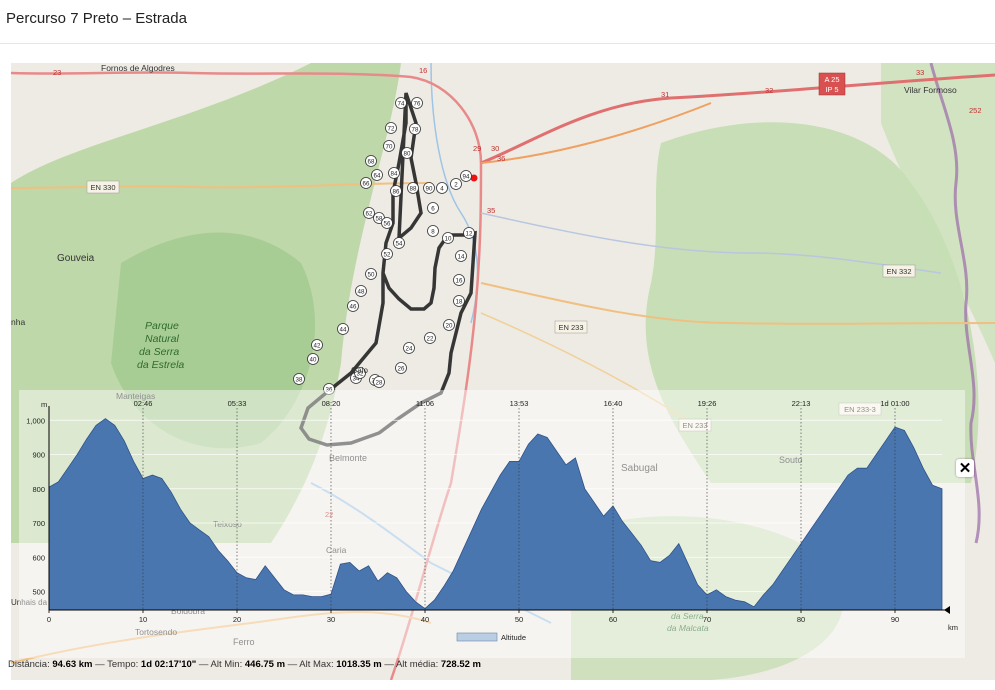 The height and width of the screenshot is (690, 995). What do you see at coordinates (707, 403) in the screenshot?
I see `time-tick-label: 19:26` at bounding box center [707, 403].